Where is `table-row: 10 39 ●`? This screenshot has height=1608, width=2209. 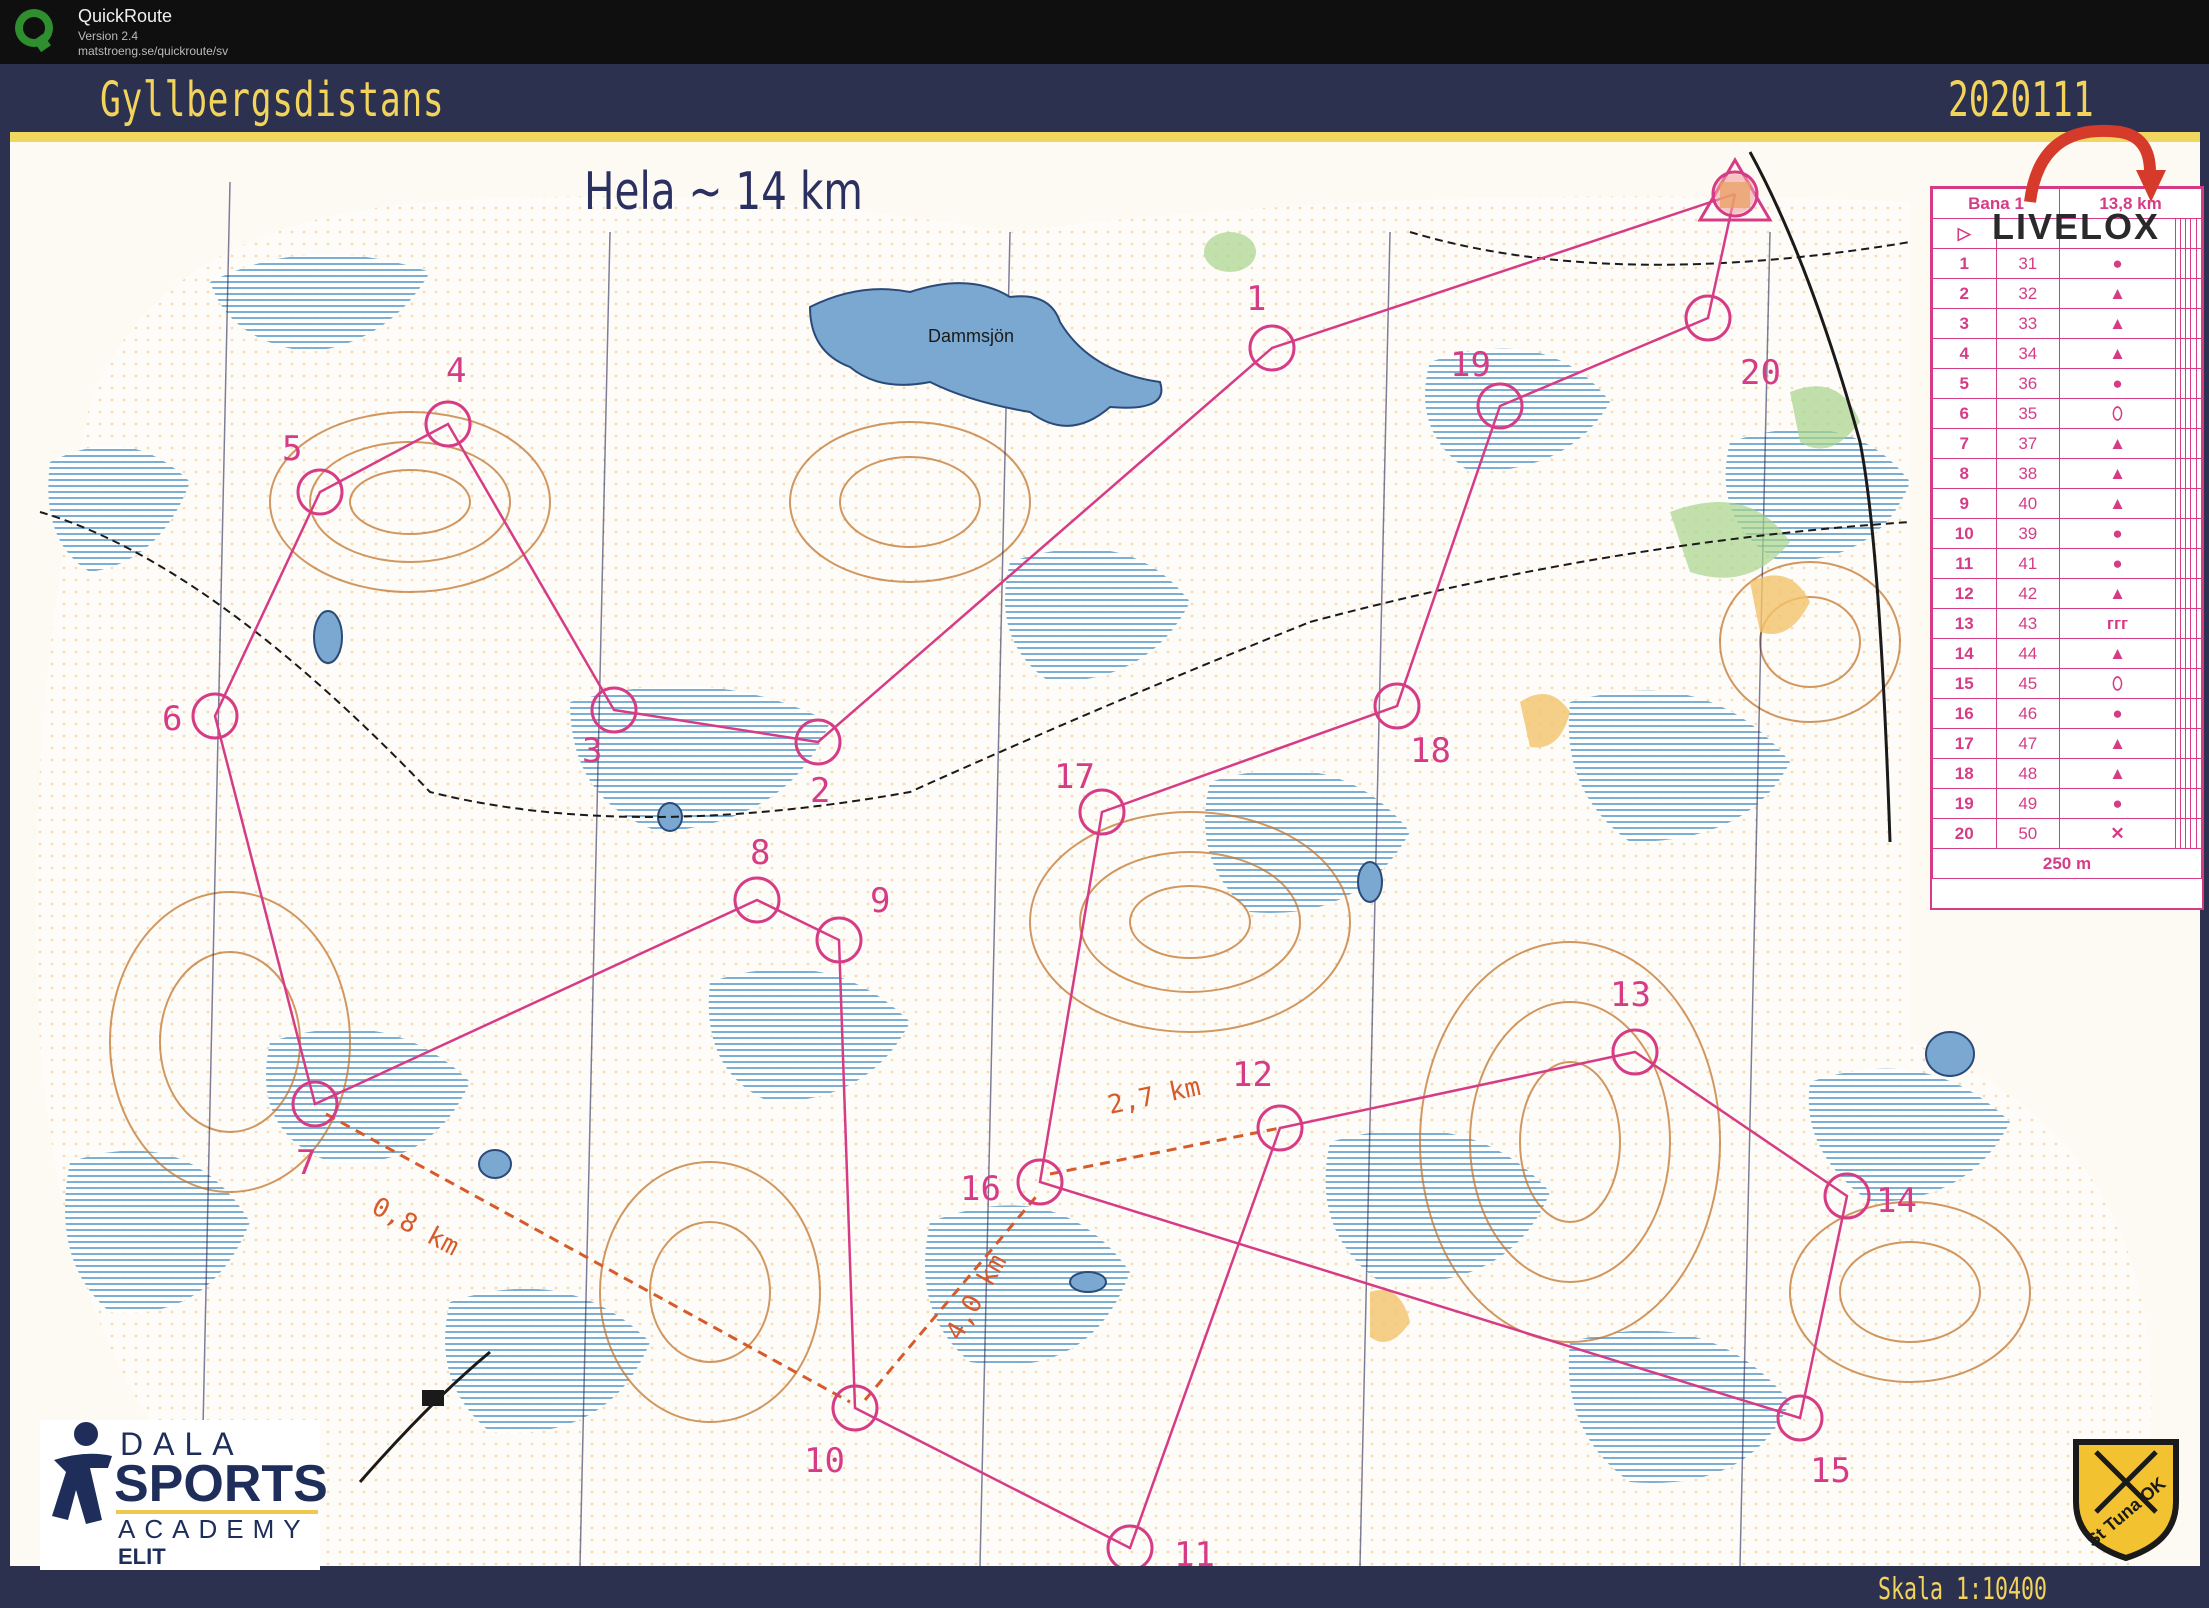
table-row: 10 39 ● is located at coordinates (2067, 533).